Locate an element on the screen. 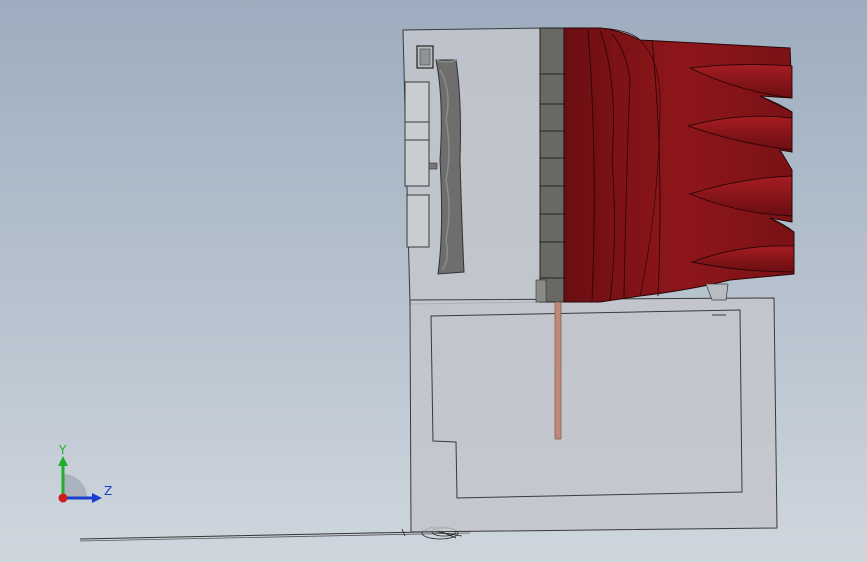  triad-z-label: Z is located at coordinates (108, 491).